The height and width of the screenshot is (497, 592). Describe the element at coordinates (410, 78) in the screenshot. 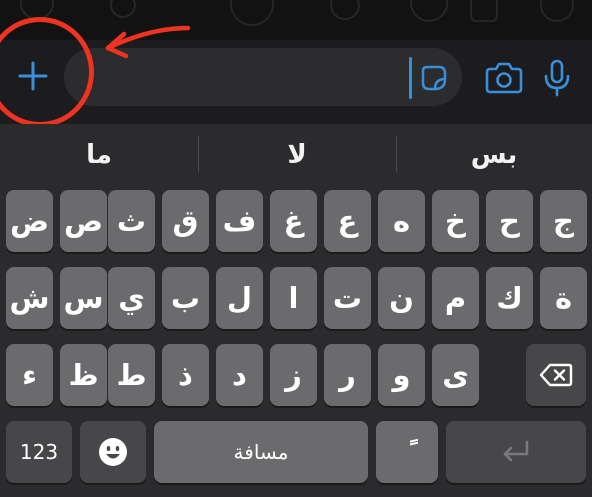

I see `text-caret` at that location.